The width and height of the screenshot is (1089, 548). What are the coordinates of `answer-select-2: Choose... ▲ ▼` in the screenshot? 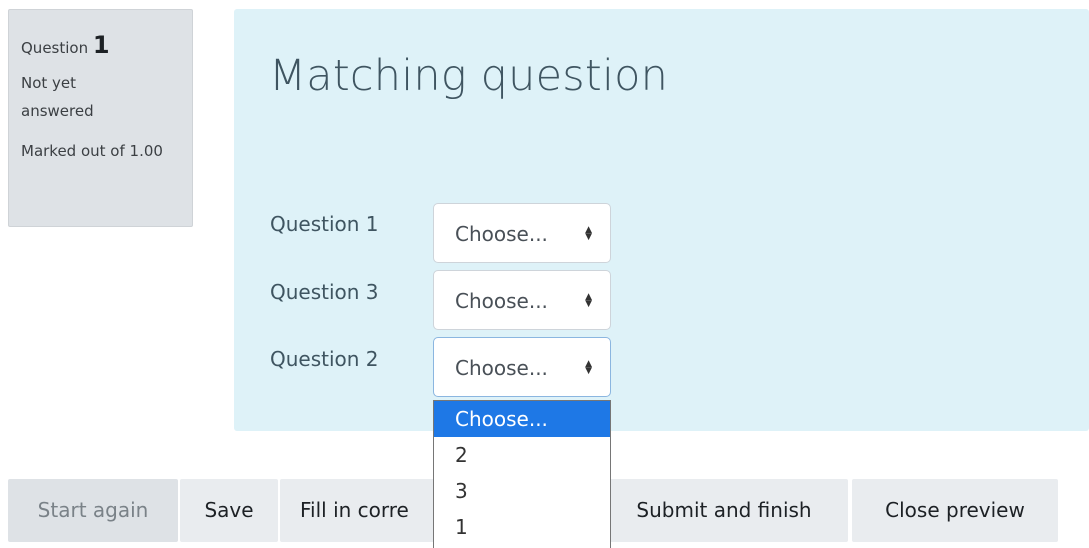 It's located at (522, 300).